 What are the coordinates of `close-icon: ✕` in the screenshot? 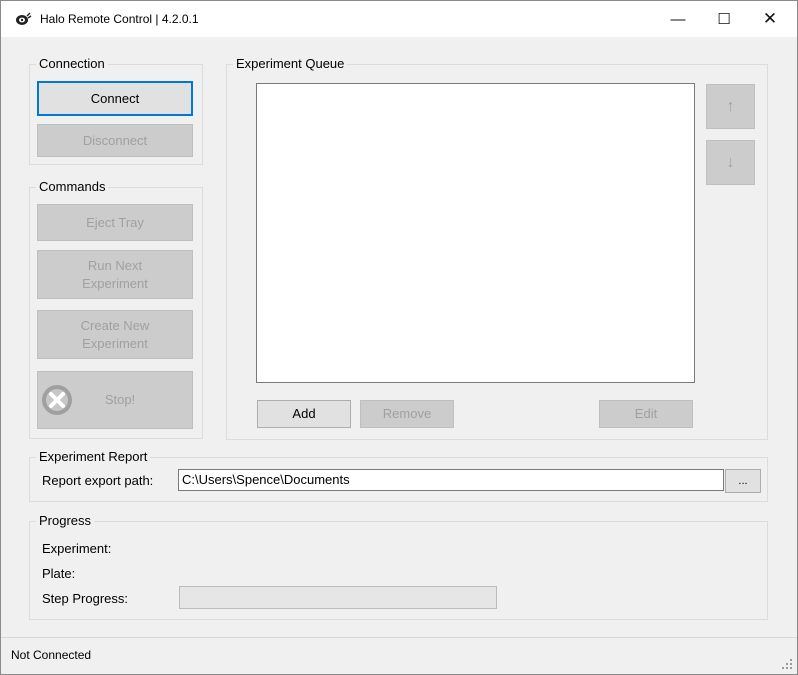 It's located at (770, 18).